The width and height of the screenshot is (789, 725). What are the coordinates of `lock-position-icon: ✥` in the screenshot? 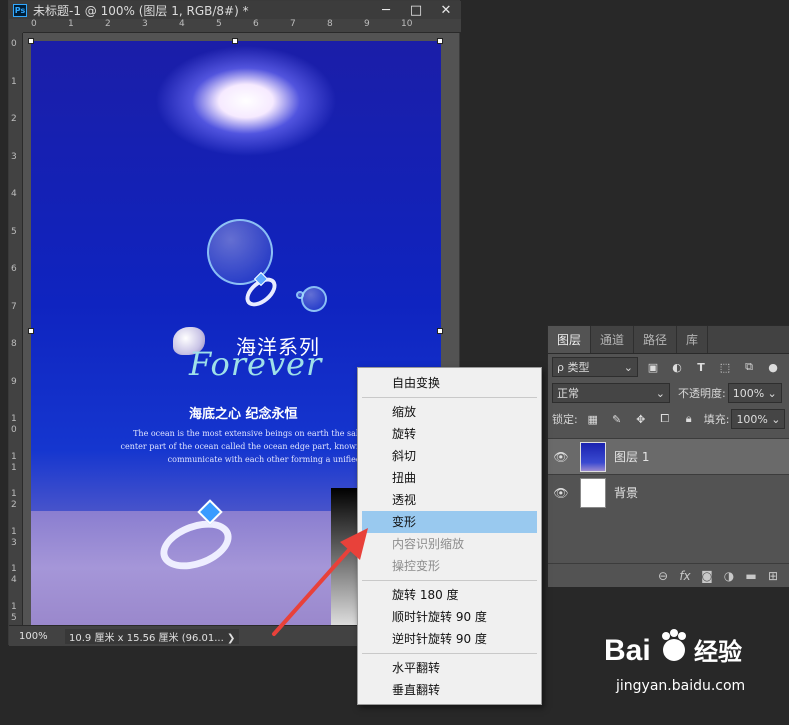 It's located at (641, 419).